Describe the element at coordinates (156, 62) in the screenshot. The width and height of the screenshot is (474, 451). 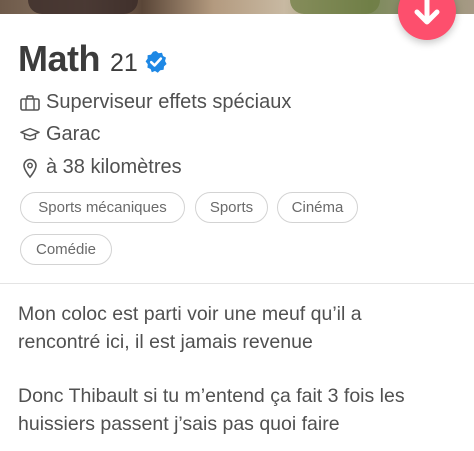
I see `verified-badge-icon` at that location.